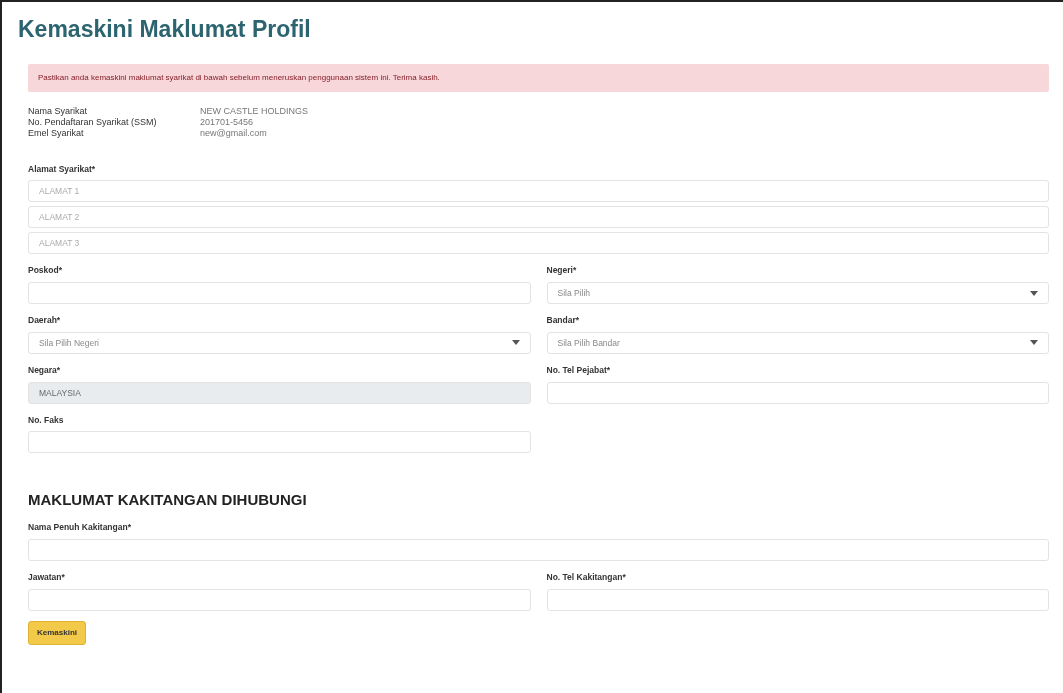  Describe the element at coordinates (563, 320) in the screenshot. I see `field-label: Bandar*` at that location.